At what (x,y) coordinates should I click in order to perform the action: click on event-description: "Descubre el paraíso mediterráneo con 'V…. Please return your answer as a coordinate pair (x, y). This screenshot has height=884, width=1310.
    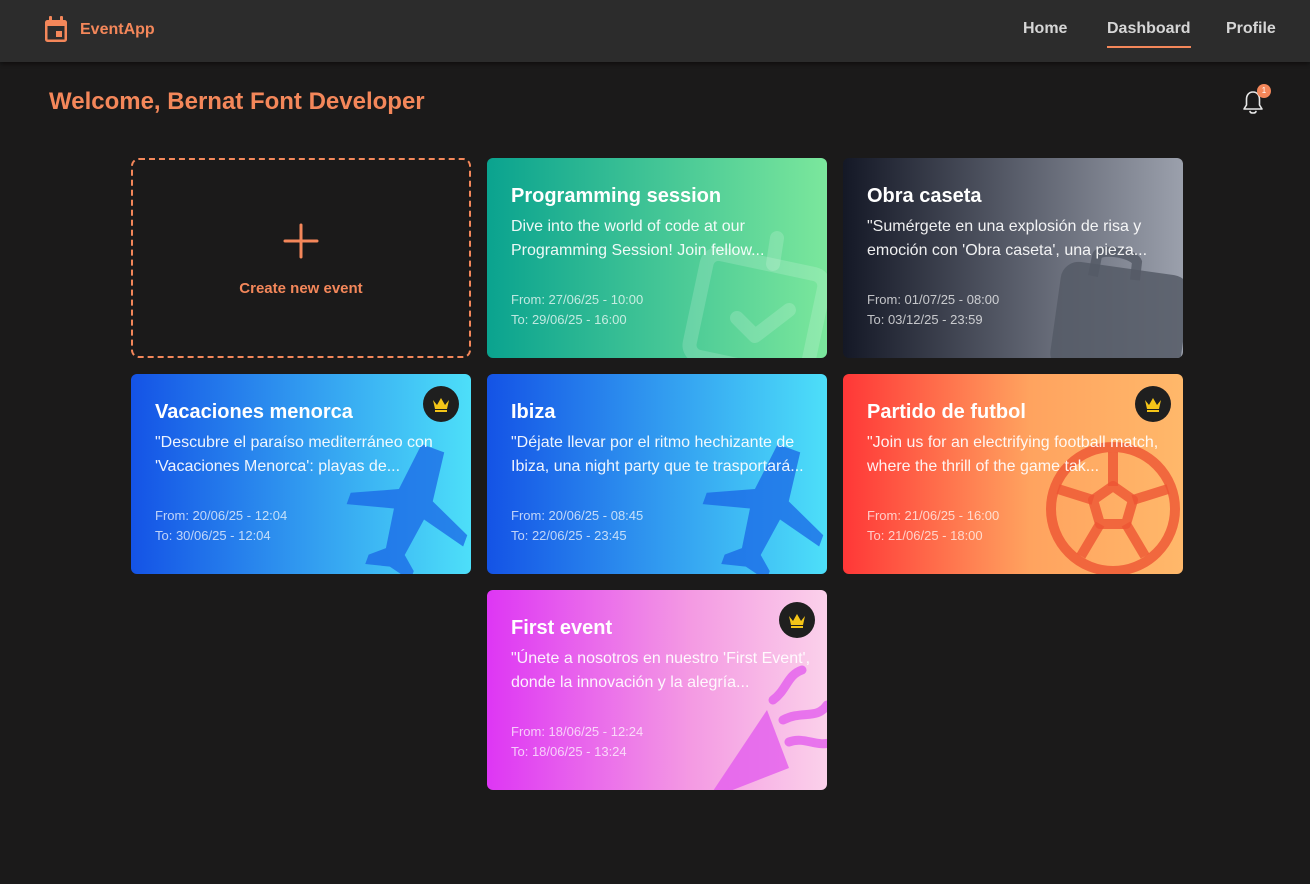
    Looking at the image, I should click on (294, 454).